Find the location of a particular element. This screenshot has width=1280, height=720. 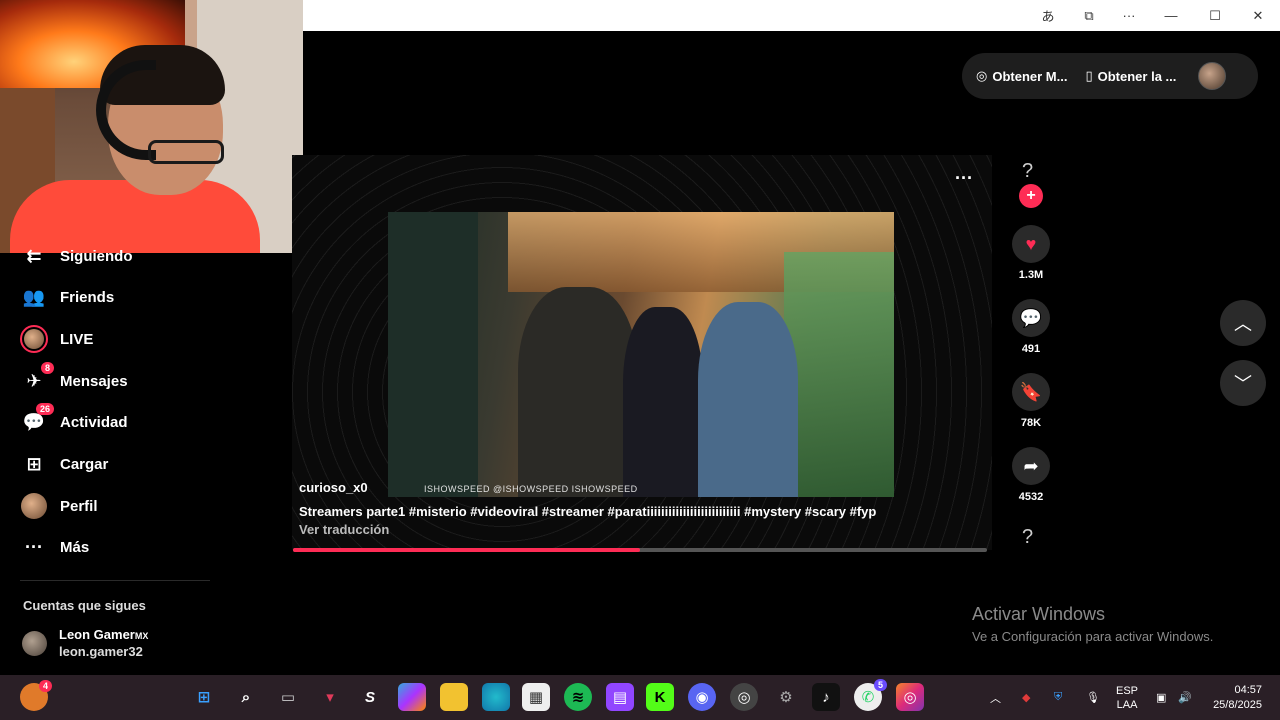

tiktok-icon: ♪ is located at coordinates (826, 697).